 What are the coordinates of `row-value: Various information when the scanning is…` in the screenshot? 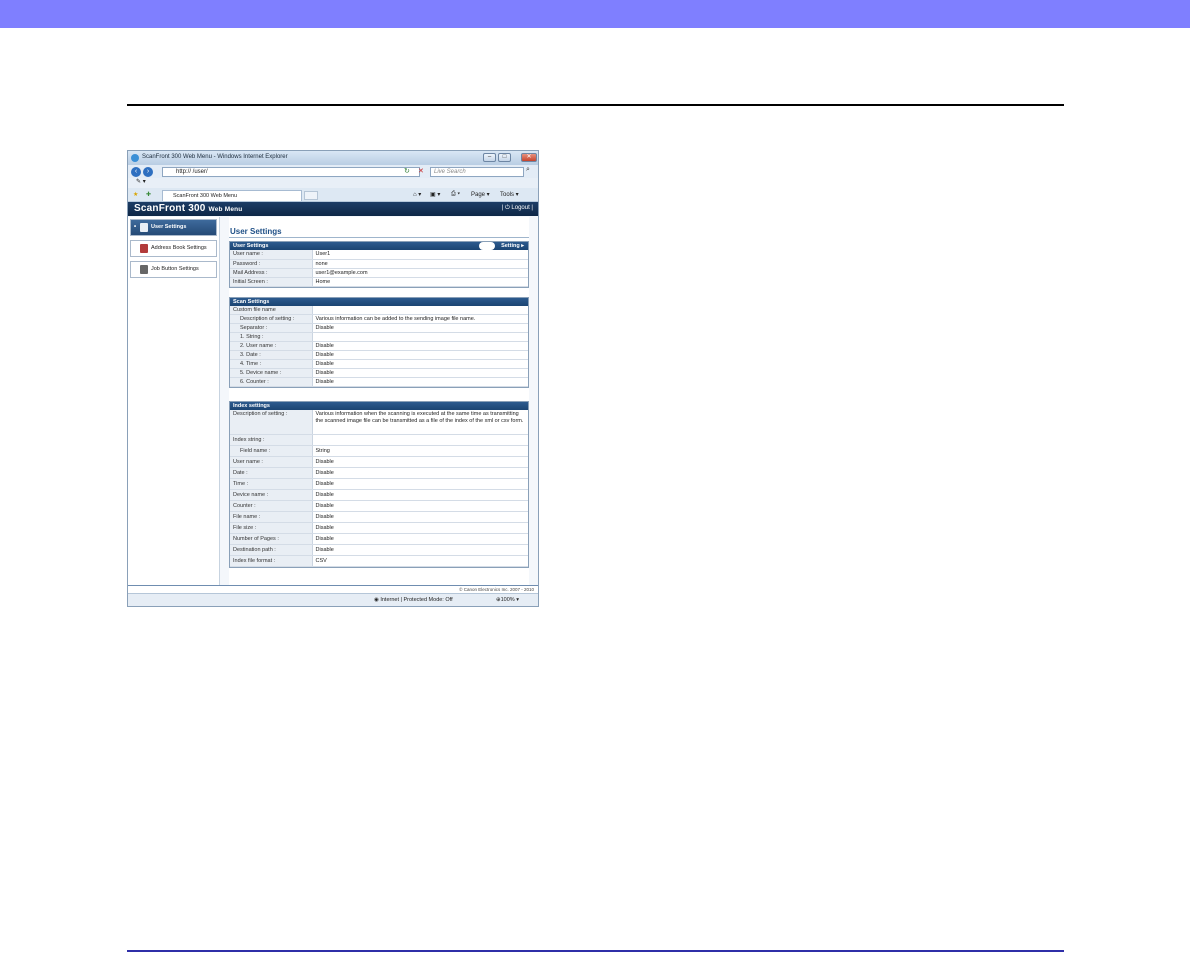 It's located at (420, 422).